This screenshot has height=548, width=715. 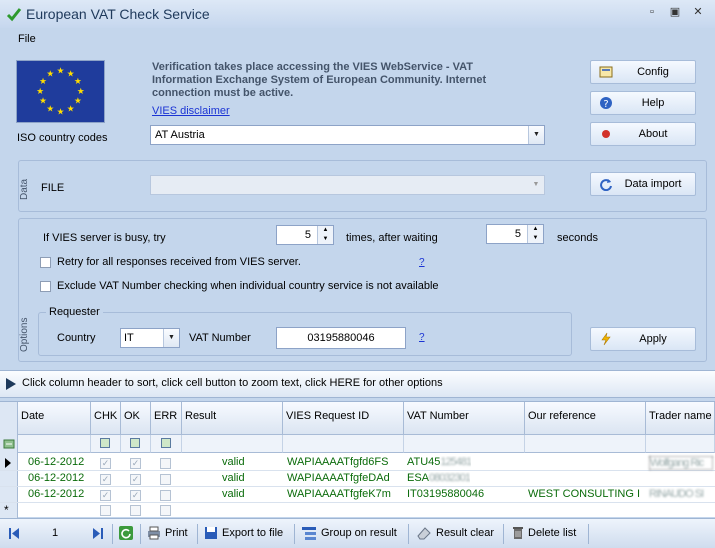 What do you see at coordinates (166, 418) in the screenshot?
I see `col-header-err: ERR` at bounding box center [166, 418].